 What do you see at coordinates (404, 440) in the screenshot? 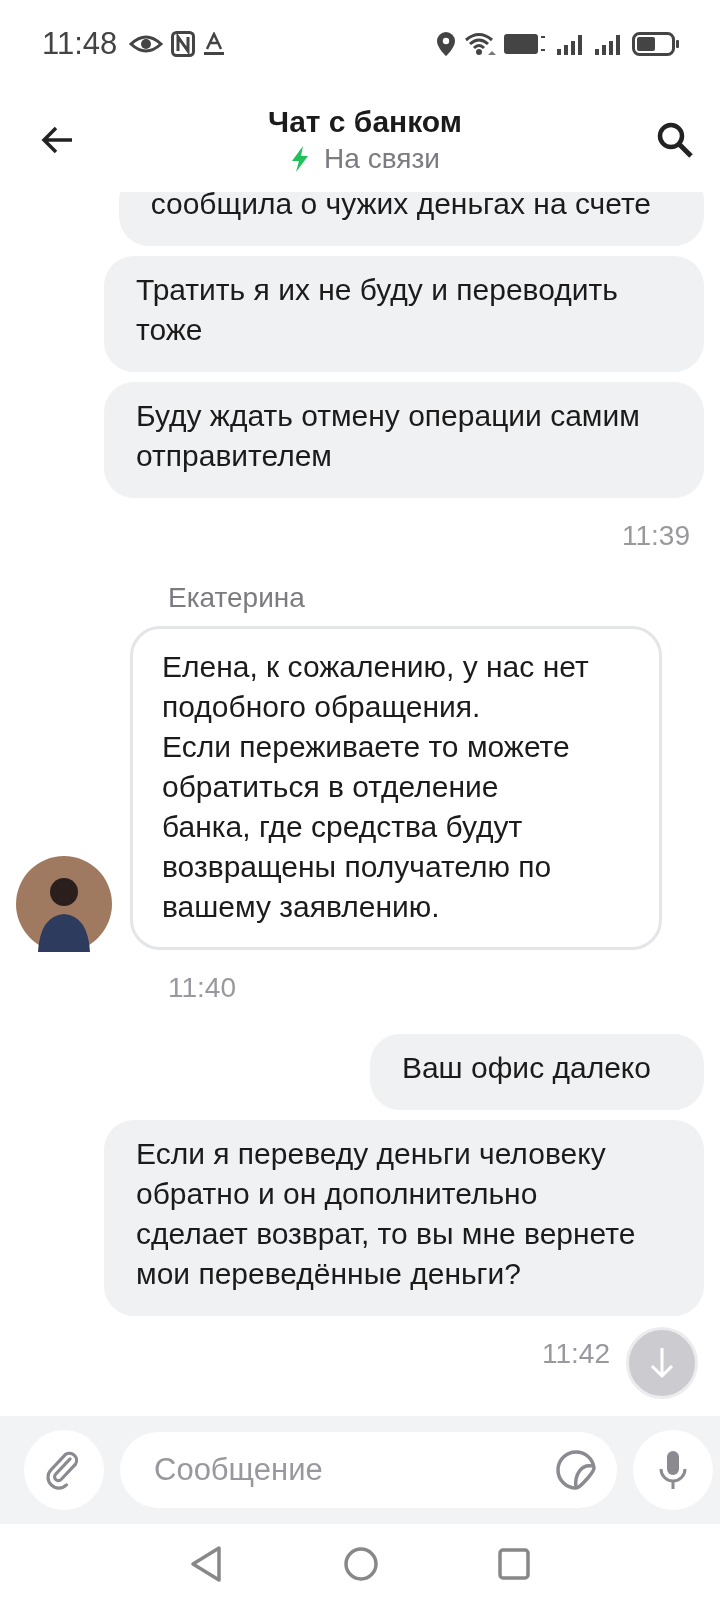
I see `message-bubble: Буду ждать отмену операции самим отправителем` at bounding box center [404, 440].